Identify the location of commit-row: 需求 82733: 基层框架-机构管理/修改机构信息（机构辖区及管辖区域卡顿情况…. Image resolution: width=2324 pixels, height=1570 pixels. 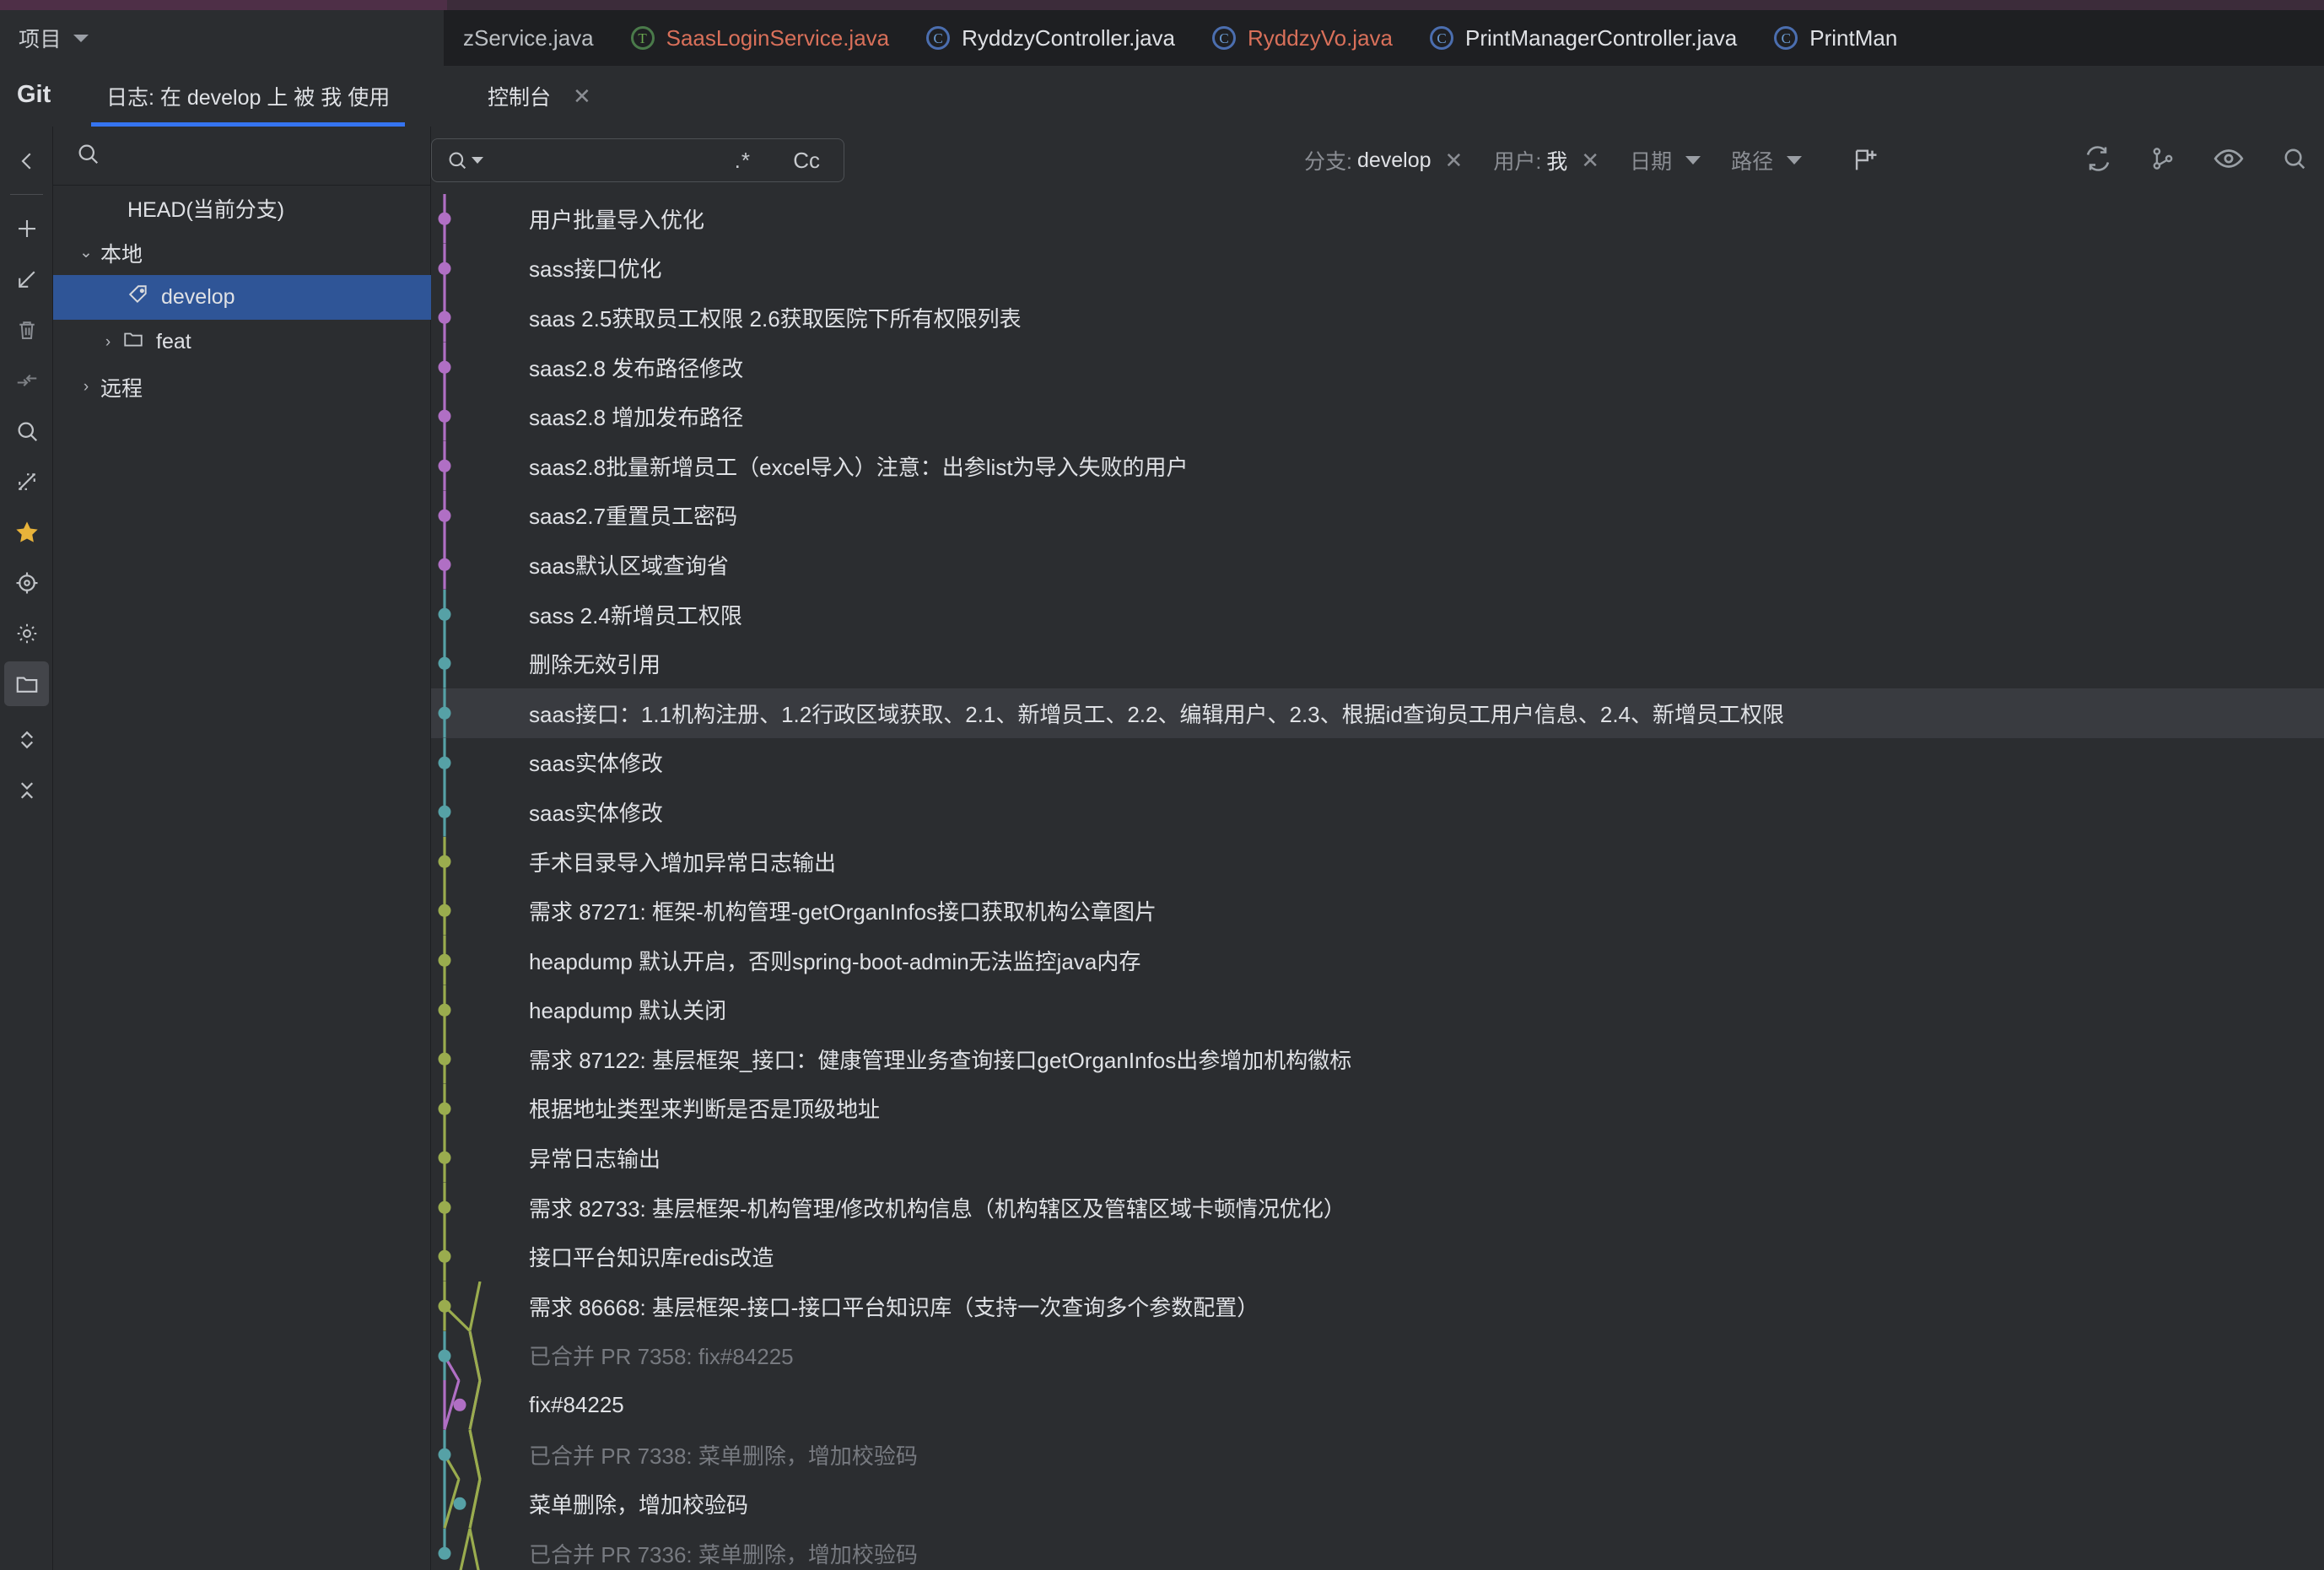
(1377, 1207).